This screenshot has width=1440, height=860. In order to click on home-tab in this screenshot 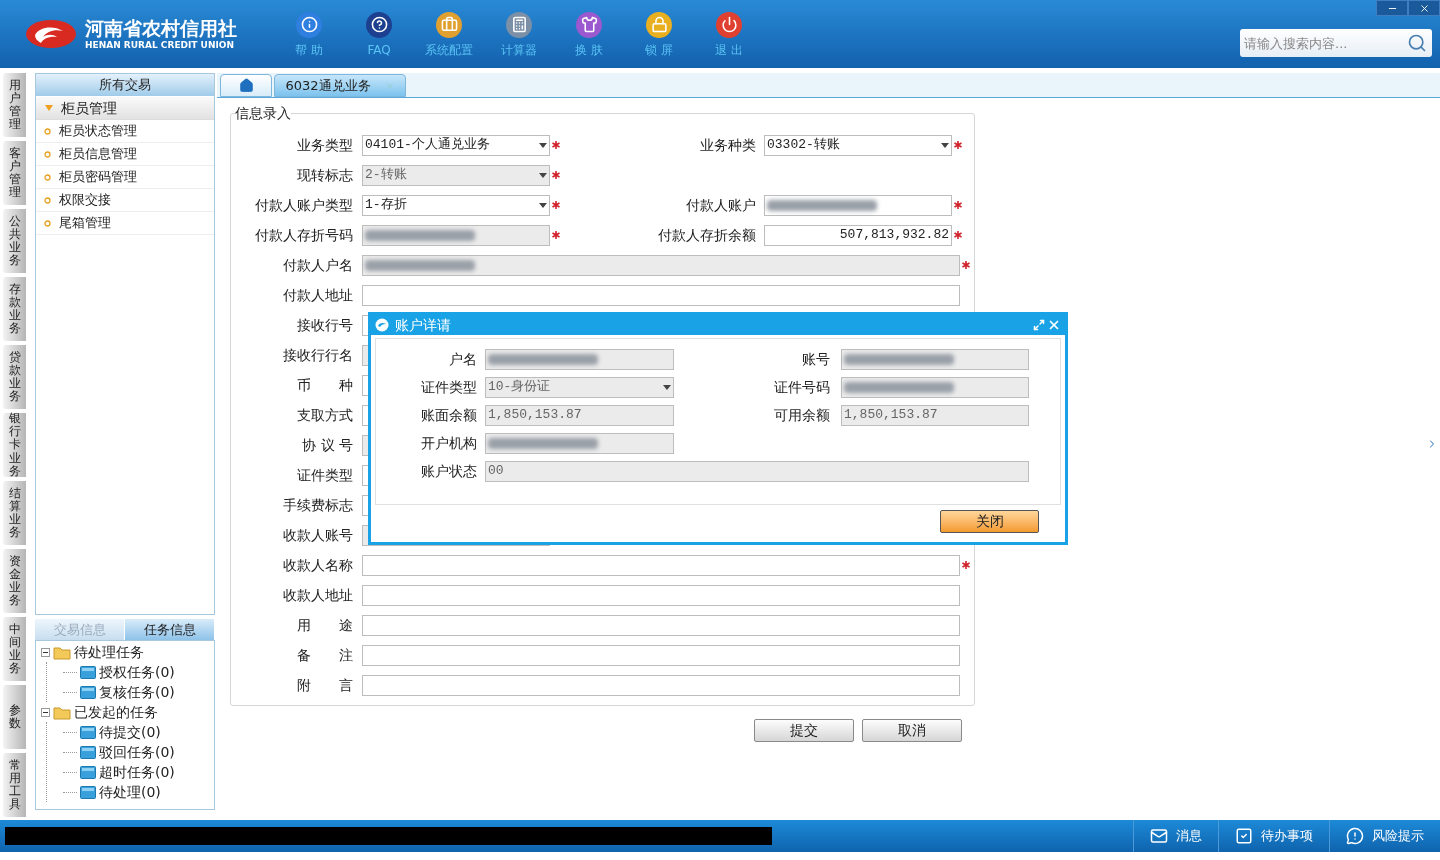, I will do `click(246, 85)`.